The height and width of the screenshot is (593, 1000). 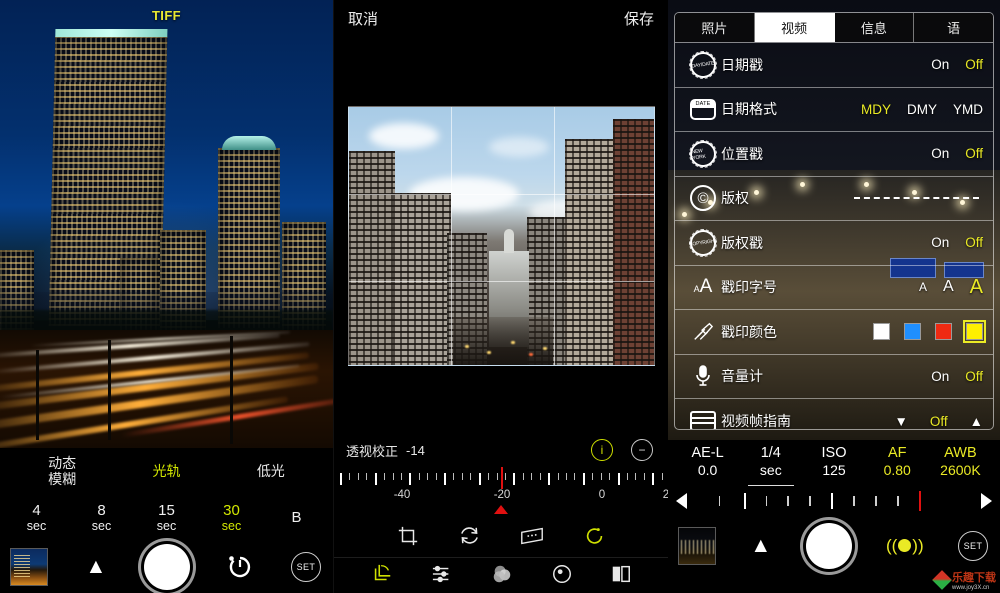 I want to click on color-swatch-red, so click(x=943, y=332).